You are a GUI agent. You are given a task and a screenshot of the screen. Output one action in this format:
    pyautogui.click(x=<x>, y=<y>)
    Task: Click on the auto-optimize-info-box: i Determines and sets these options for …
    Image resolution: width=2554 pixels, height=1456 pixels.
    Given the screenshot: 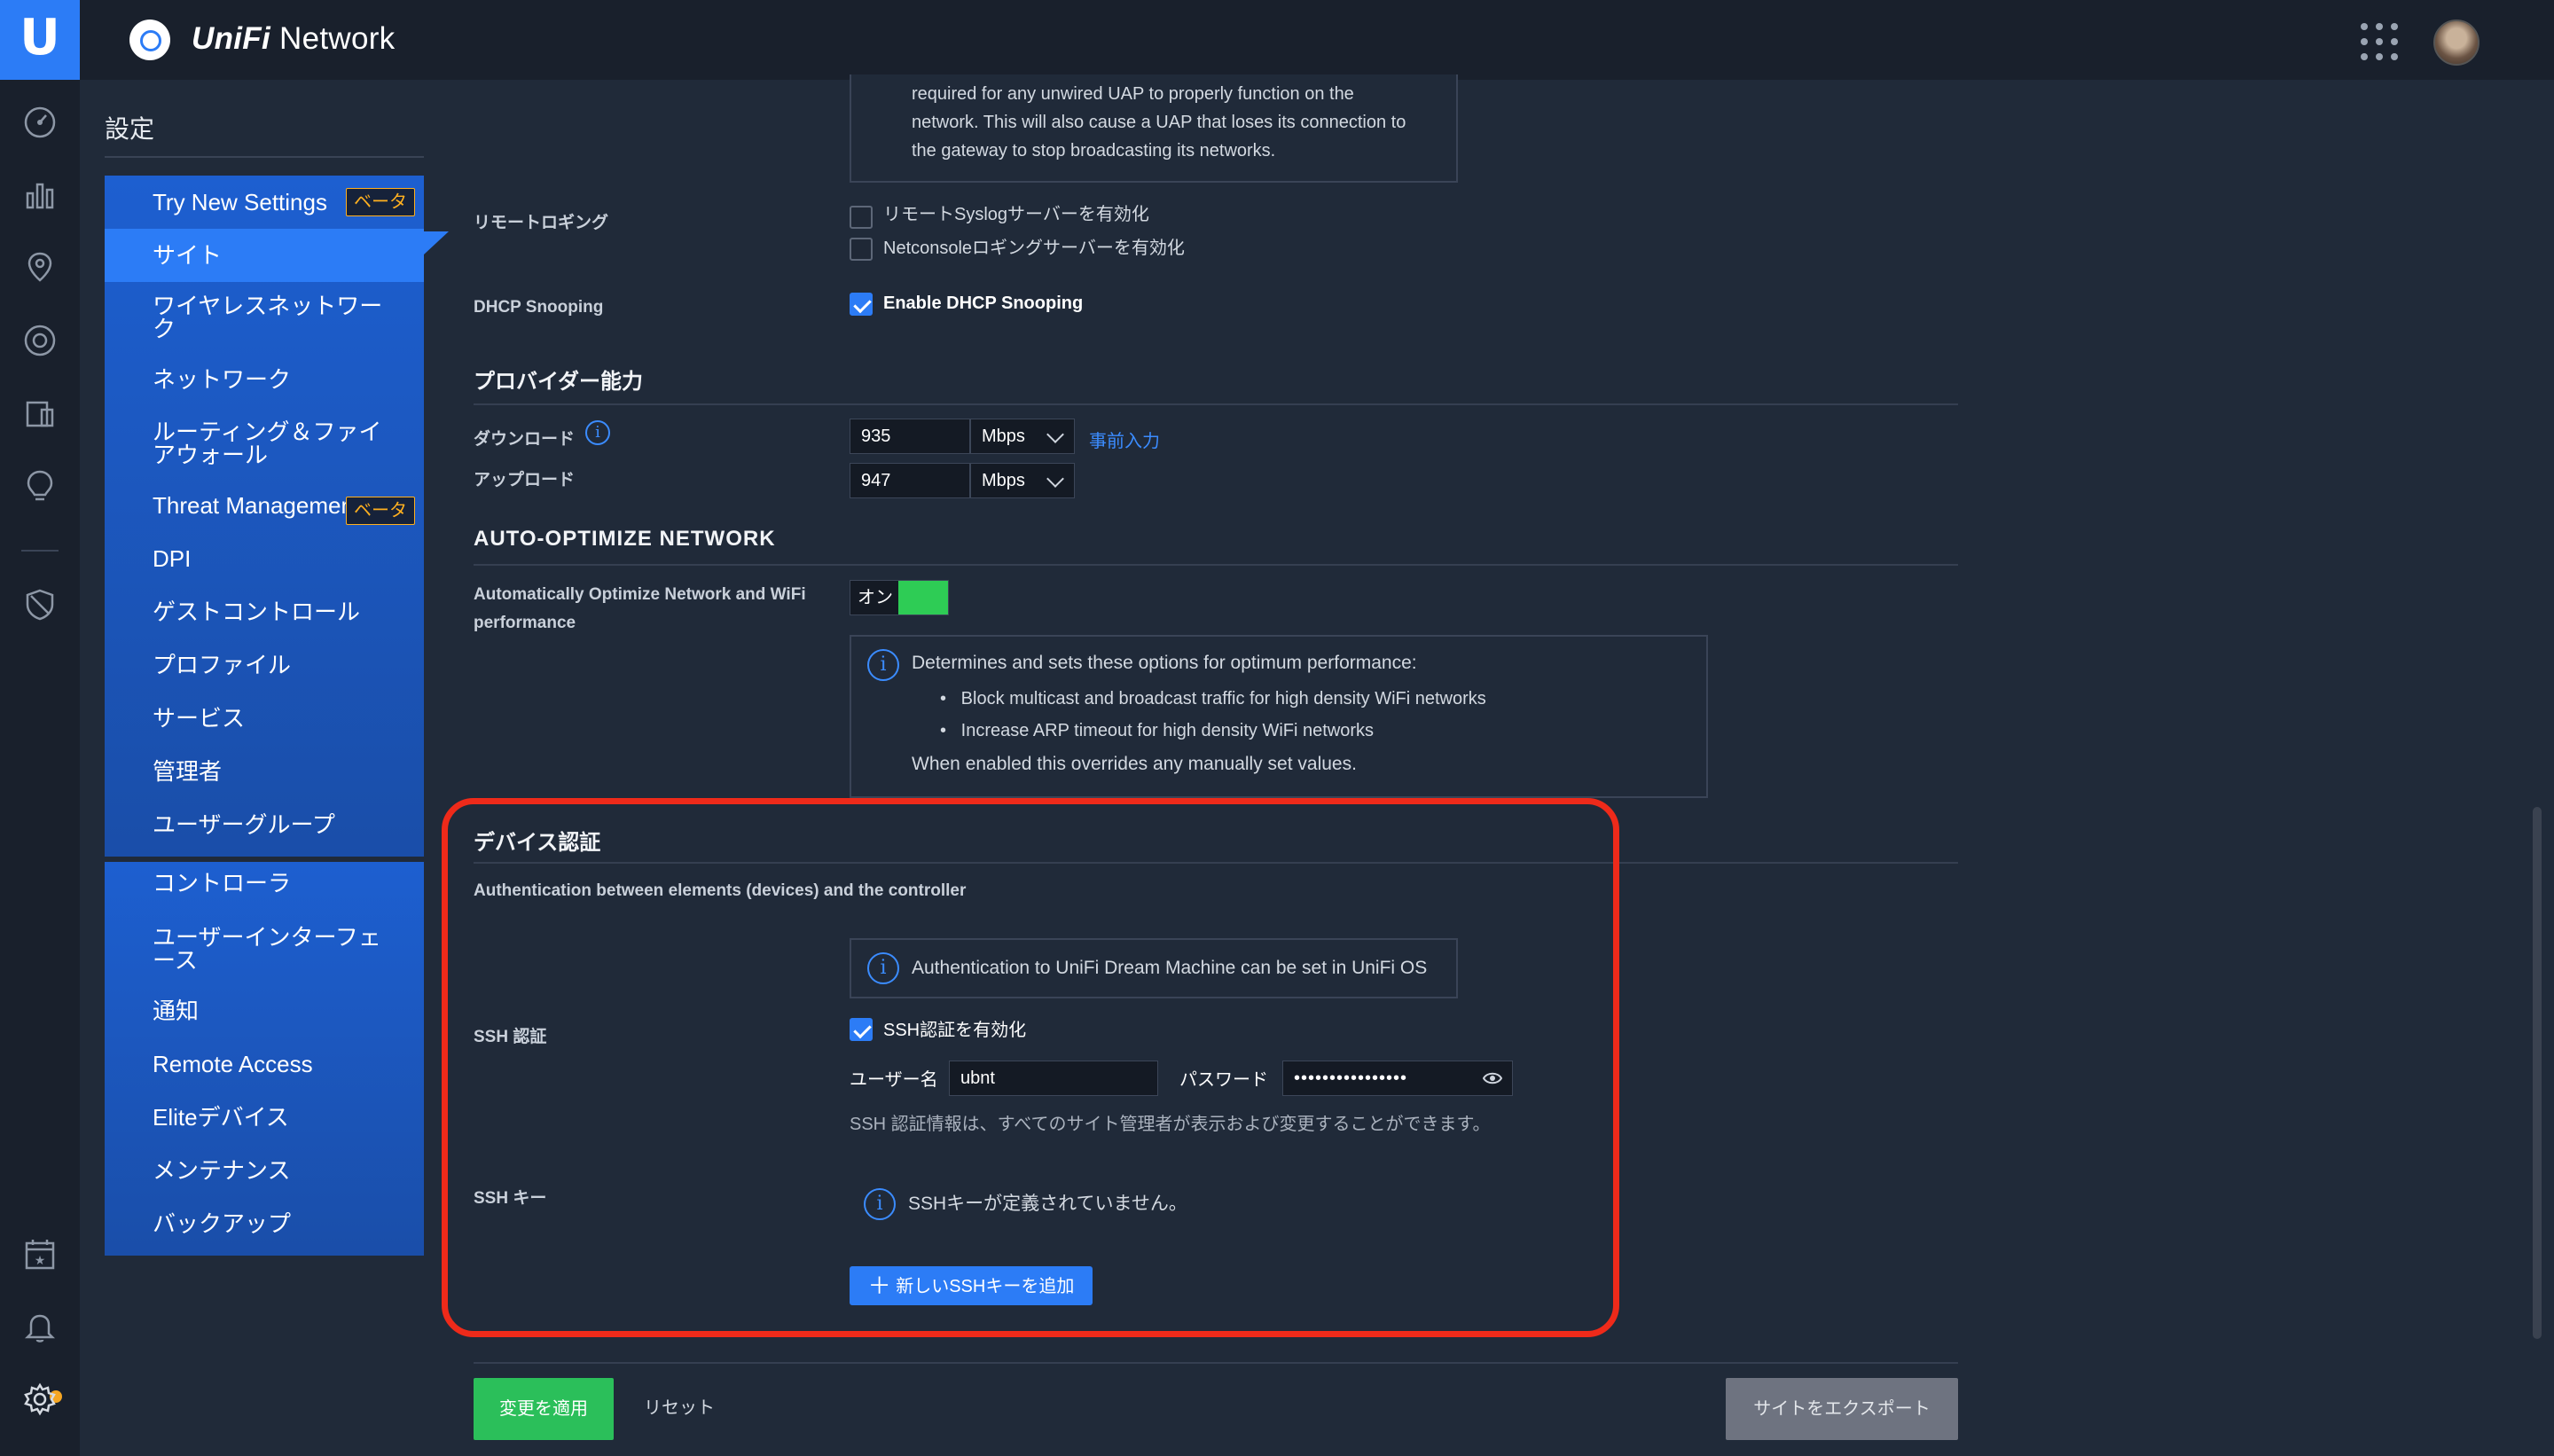 What is the action you would take?
    pyautogui.click(x=1279, y=716)
    